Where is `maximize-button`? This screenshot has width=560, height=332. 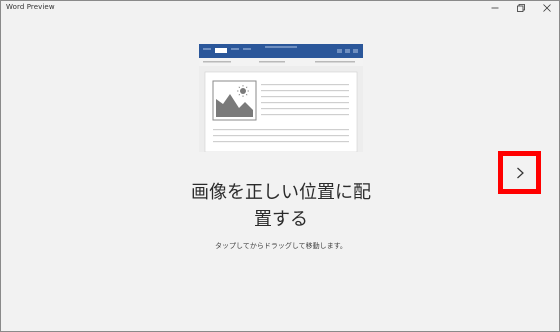
maximize-button is located at coordinates (521, 8).